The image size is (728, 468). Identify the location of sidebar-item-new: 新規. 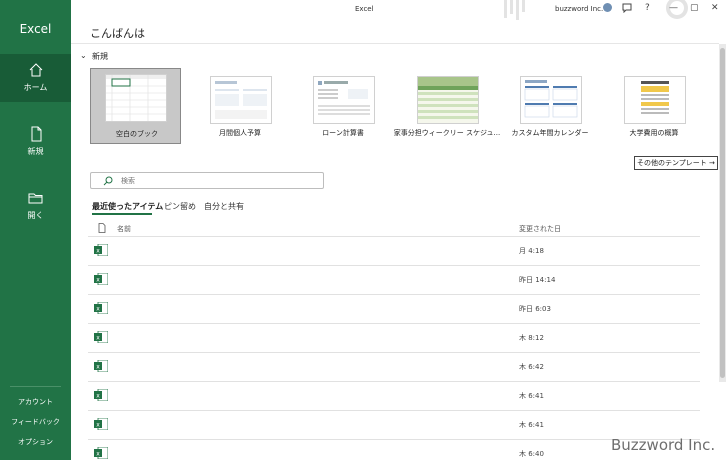
(35, 142).